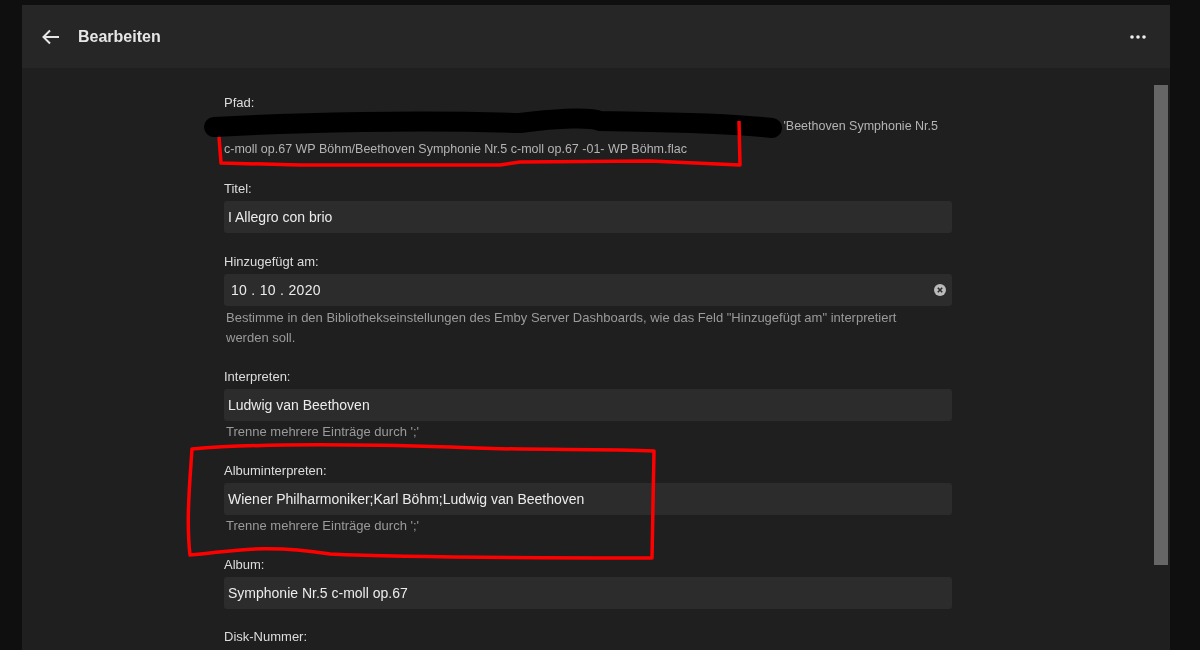 The width and height of the screenshot is (1200, 650). Describe the element at coordinates (266, 636) in the screenshot. I see `field-label: Disk-Nummer:` at that location.